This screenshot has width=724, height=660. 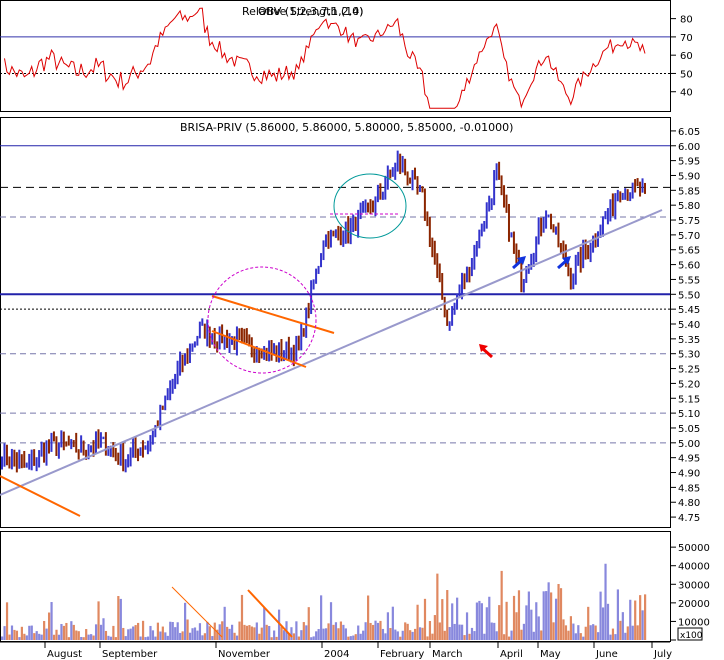 I want to click on price-tick-label: 5.10, so click(x=689, y=414).